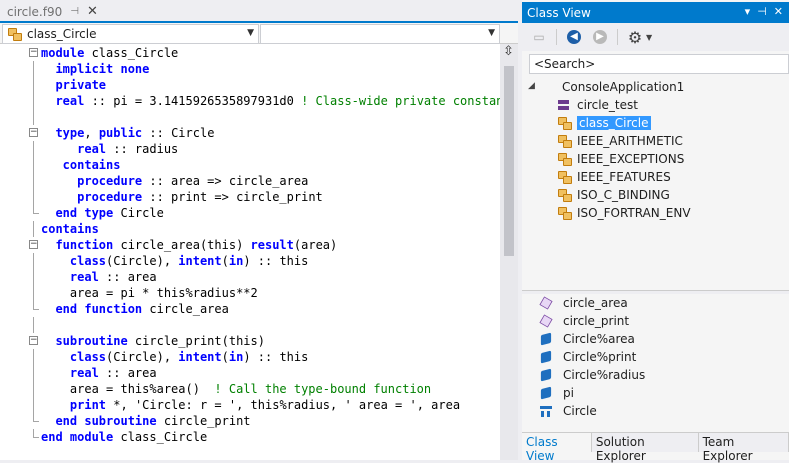  What do you see at coordinates (185, 309) in the screenshot?
I see `code-token: circle_area` at bounding box center [185, 309].